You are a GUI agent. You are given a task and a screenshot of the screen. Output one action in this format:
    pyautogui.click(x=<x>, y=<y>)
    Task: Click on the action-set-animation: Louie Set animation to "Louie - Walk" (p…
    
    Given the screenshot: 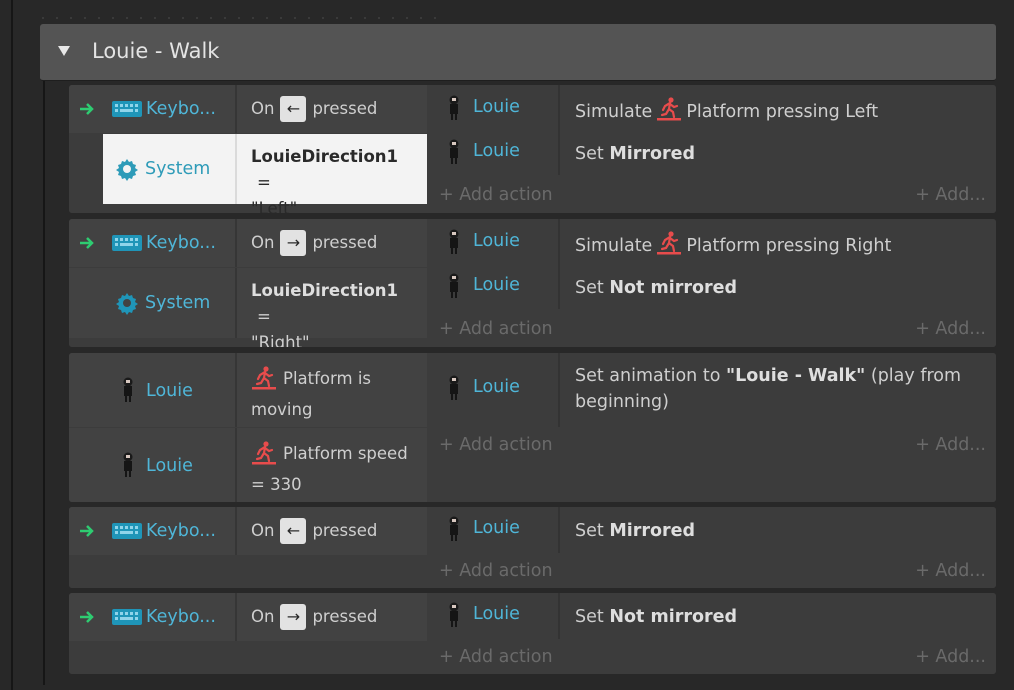 What is the action you would take?
    pyautogui.click(x=711, y=390)
    